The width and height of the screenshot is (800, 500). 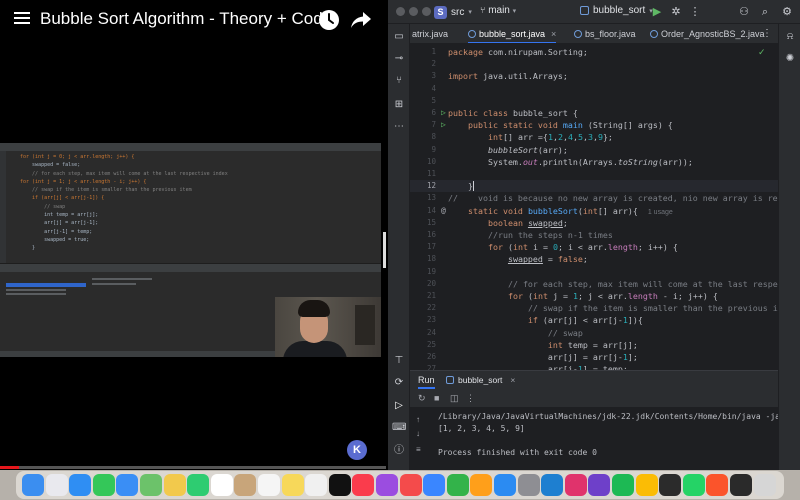 I want to click on services-icon: ⟳, so click(x=399, y=383).